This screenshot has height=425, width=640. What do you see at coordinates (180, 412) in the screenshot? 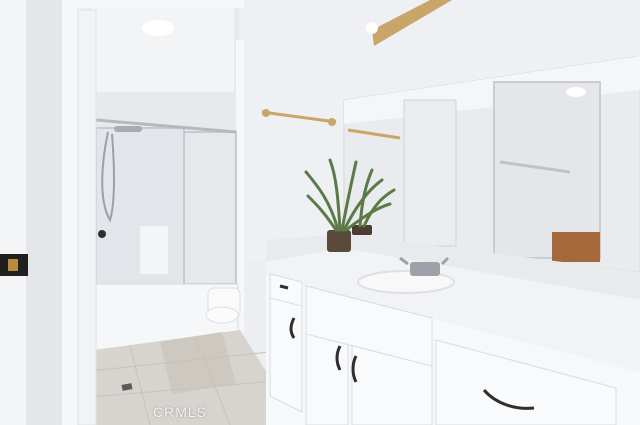
I see `watermark: CRMLS` at bounding box center [180, 412].